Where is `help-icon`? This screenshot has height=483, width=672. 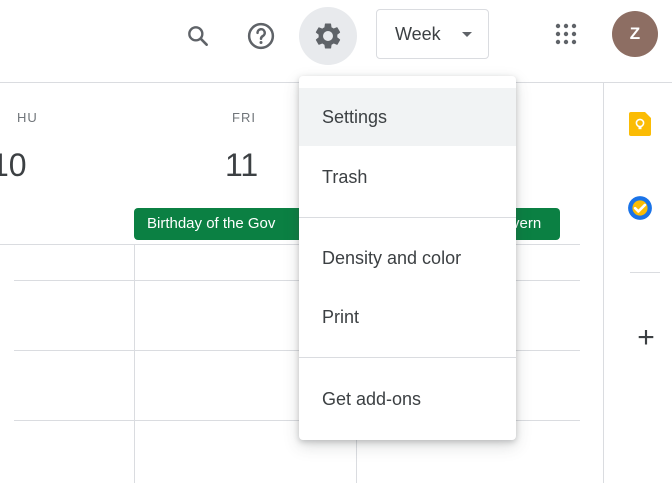 help-icon is located at coordinates (261, 36).